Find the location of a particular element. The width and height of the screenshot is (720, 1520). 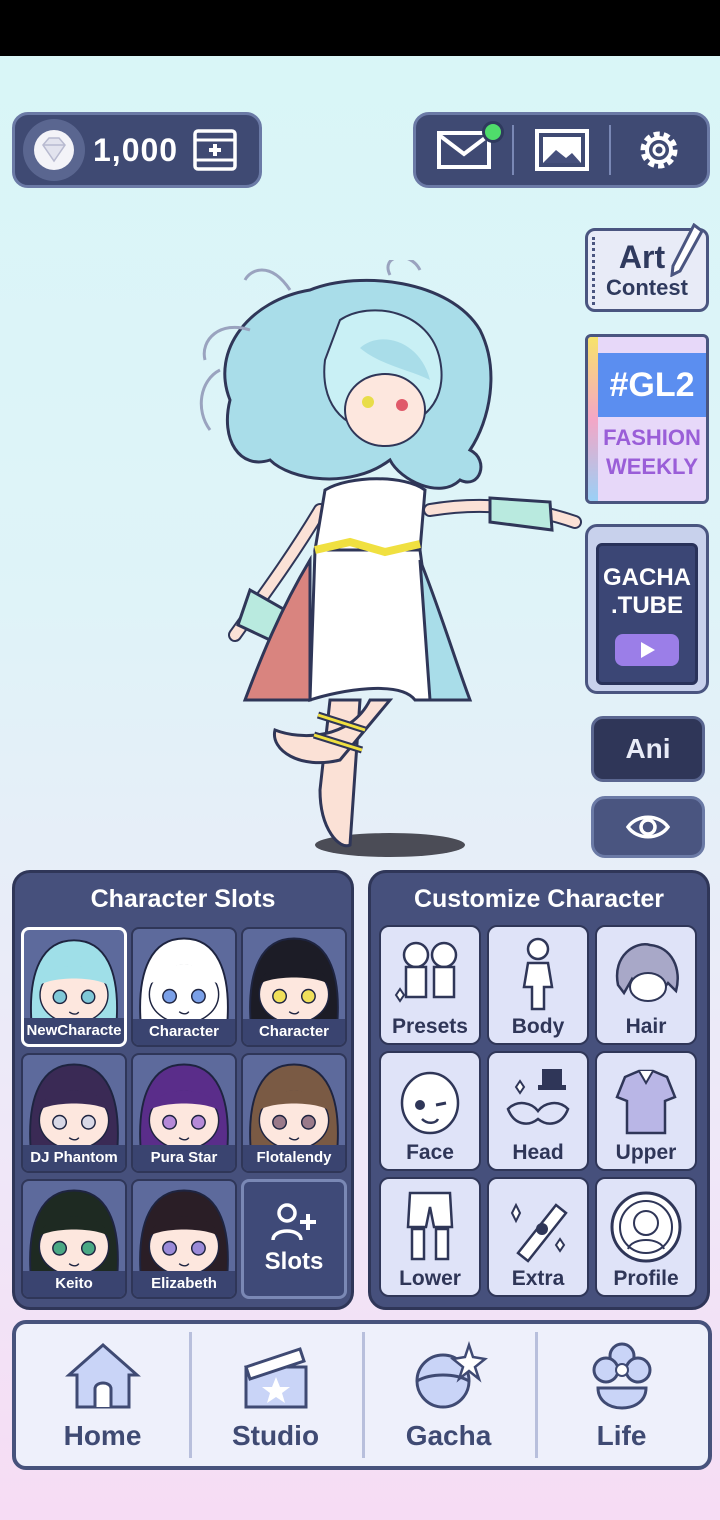

settings-icon is located at coordinates (659, 150).